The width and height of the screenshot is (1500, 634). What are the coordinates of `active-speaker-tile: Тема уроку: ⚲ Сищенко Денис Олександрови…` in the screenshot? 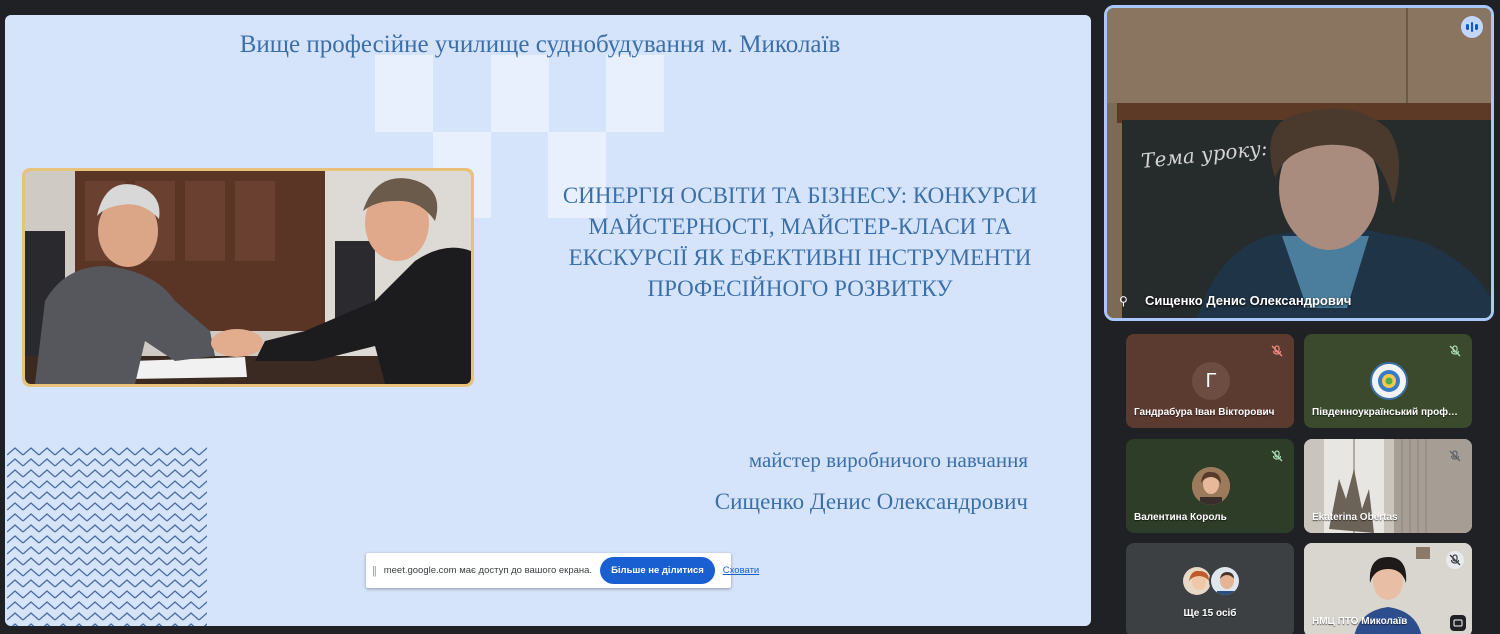 It's located at (1299, 163).